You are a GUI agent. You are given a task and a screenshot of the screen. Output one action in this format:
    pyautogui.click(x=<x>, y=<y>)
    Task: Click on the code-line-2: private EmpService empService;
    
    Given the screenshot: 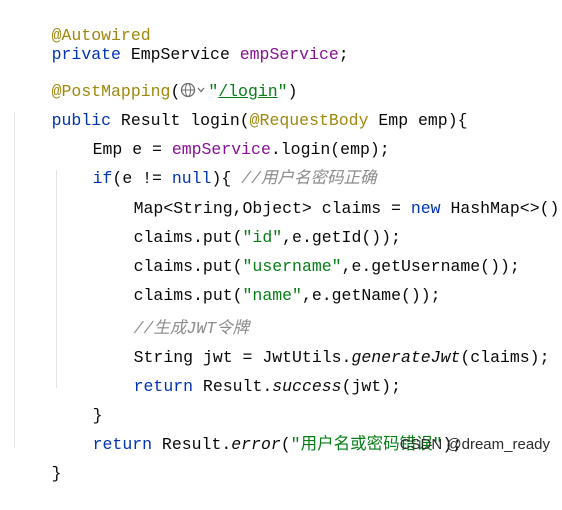 What is the action you would take?
    pyautogui.click(x=180, y=41)
    